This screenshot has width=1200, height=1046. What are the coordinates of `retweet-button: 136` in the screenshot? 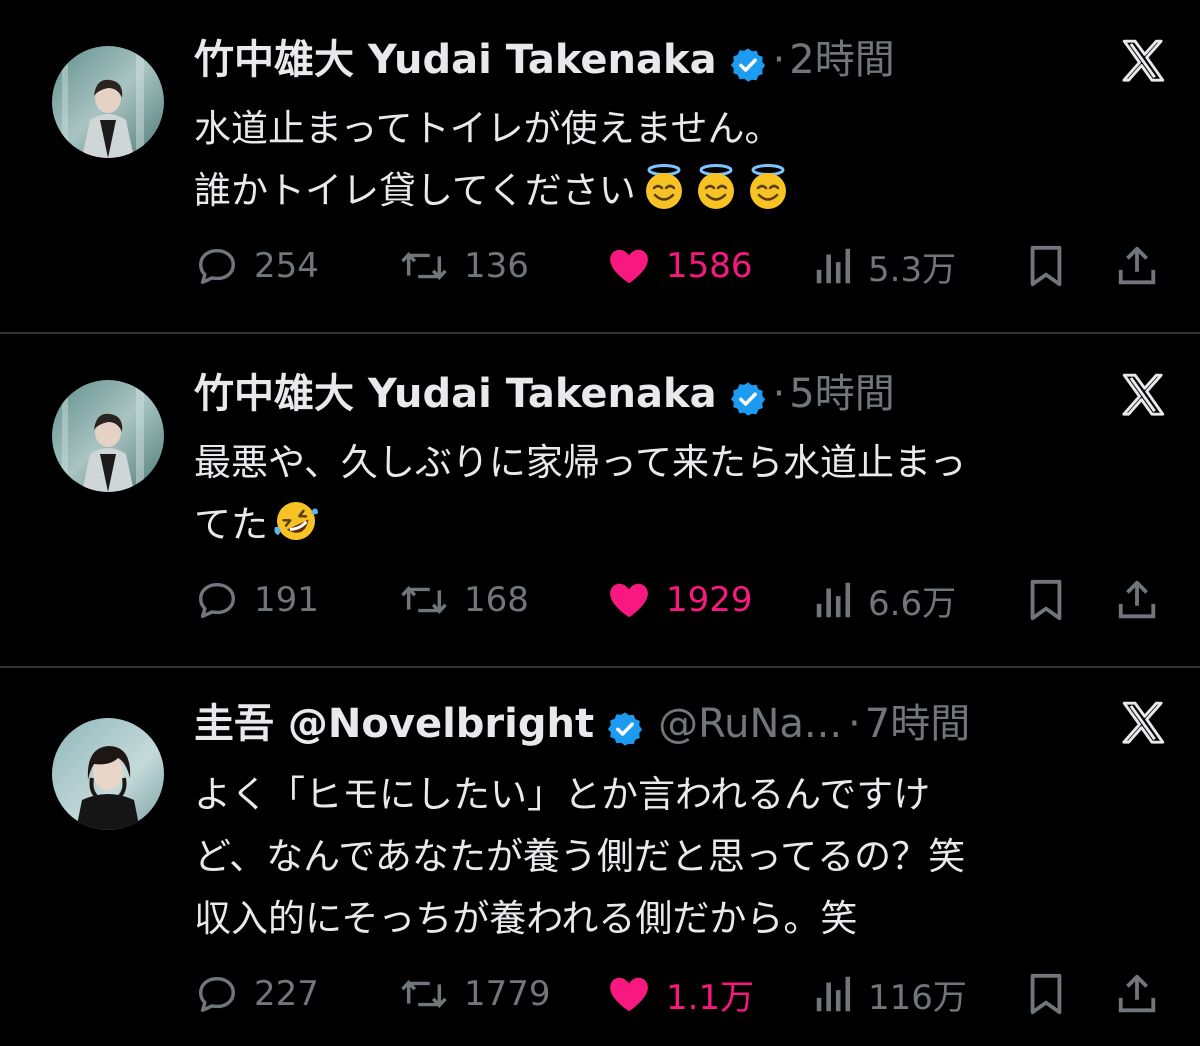 It's located at (463, 266).